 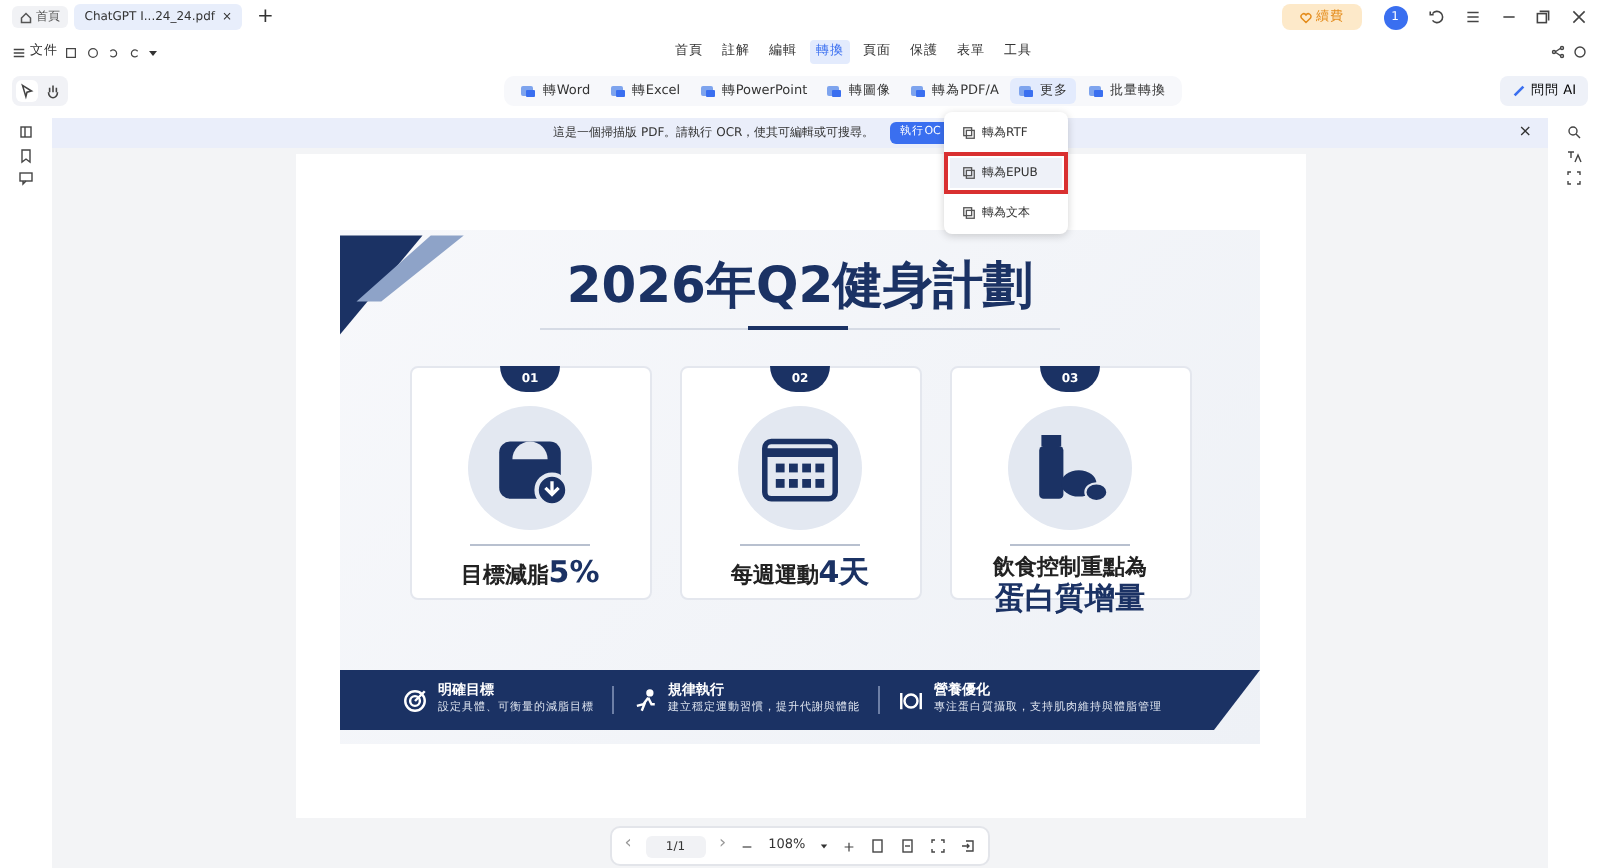 What do you see at coordinates (848, 846) in the screenshot?
I see `zoom-in-icon` at bounding box center [848, 846].